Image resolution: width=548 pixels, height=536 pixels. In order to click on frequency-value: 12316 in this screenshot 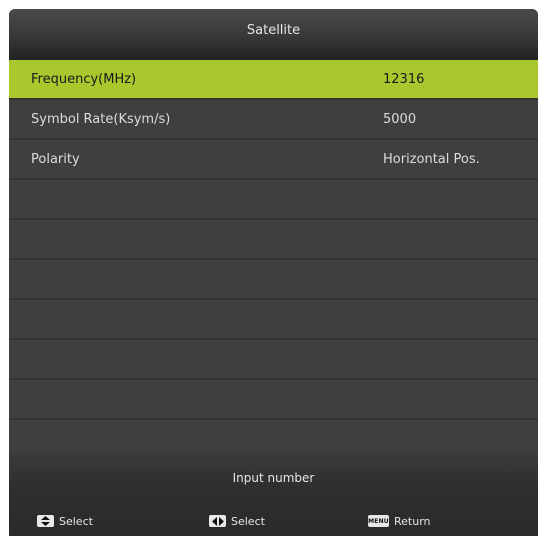, I will do `click(403, 79)`.